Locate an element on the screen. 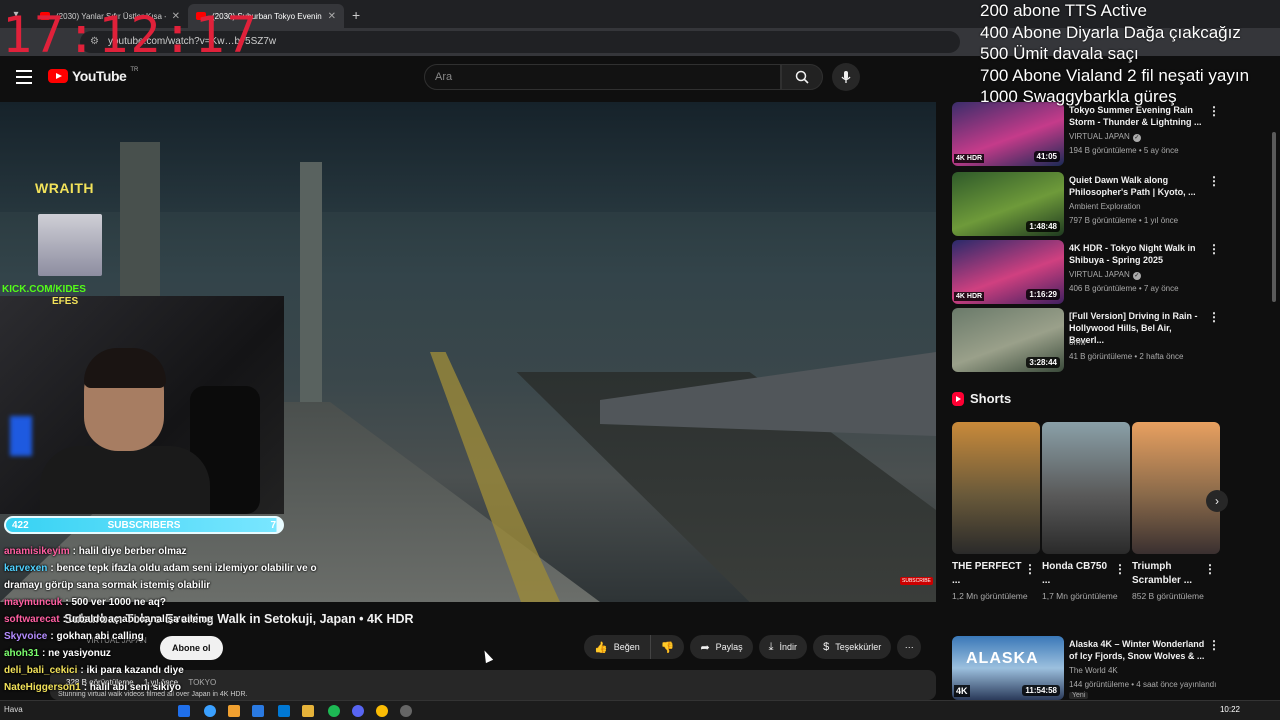 The image size is (1280, 720). upload-age: 4 saat önce yayınlandı is located at coordinates (1176, 684).